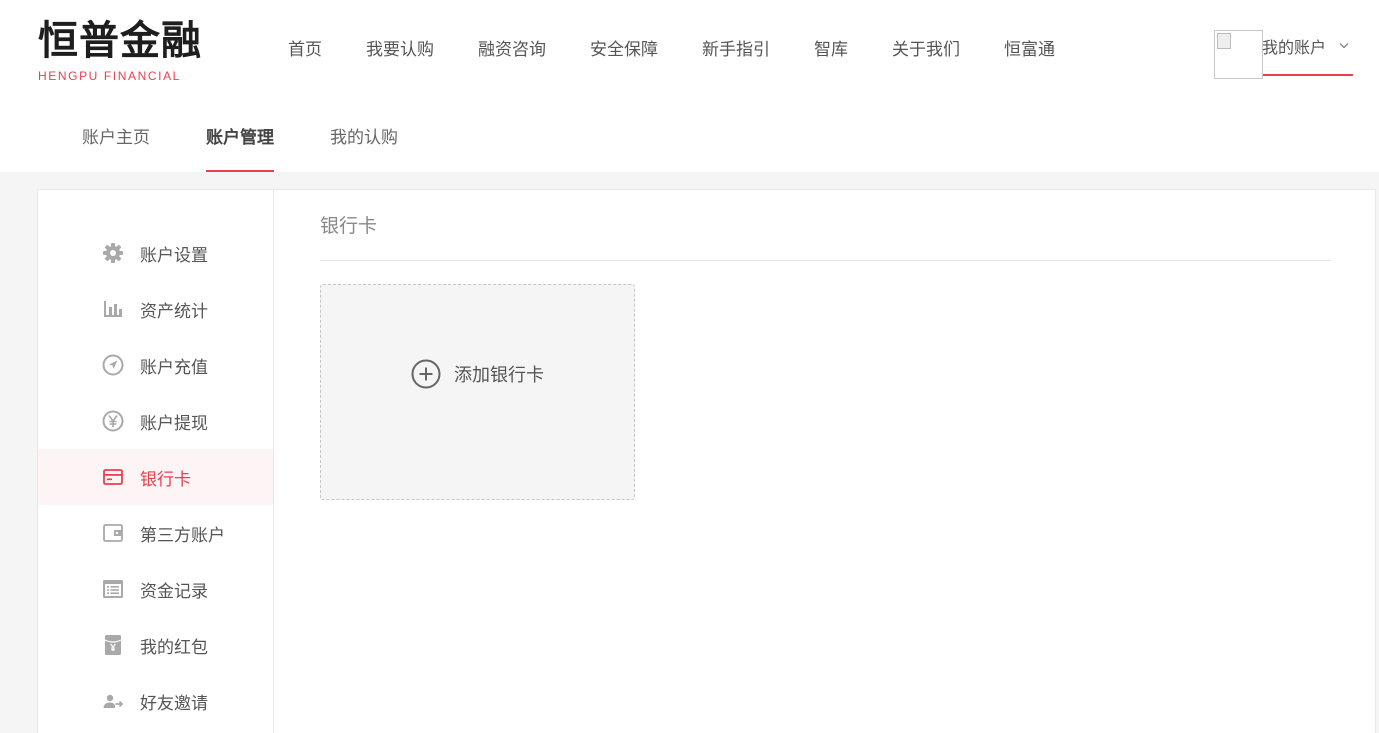 The width and height of the screenshot is (1379, 733). I want to click on sidebar-item-invite-friends: 好友邀请, so click(155, 701).